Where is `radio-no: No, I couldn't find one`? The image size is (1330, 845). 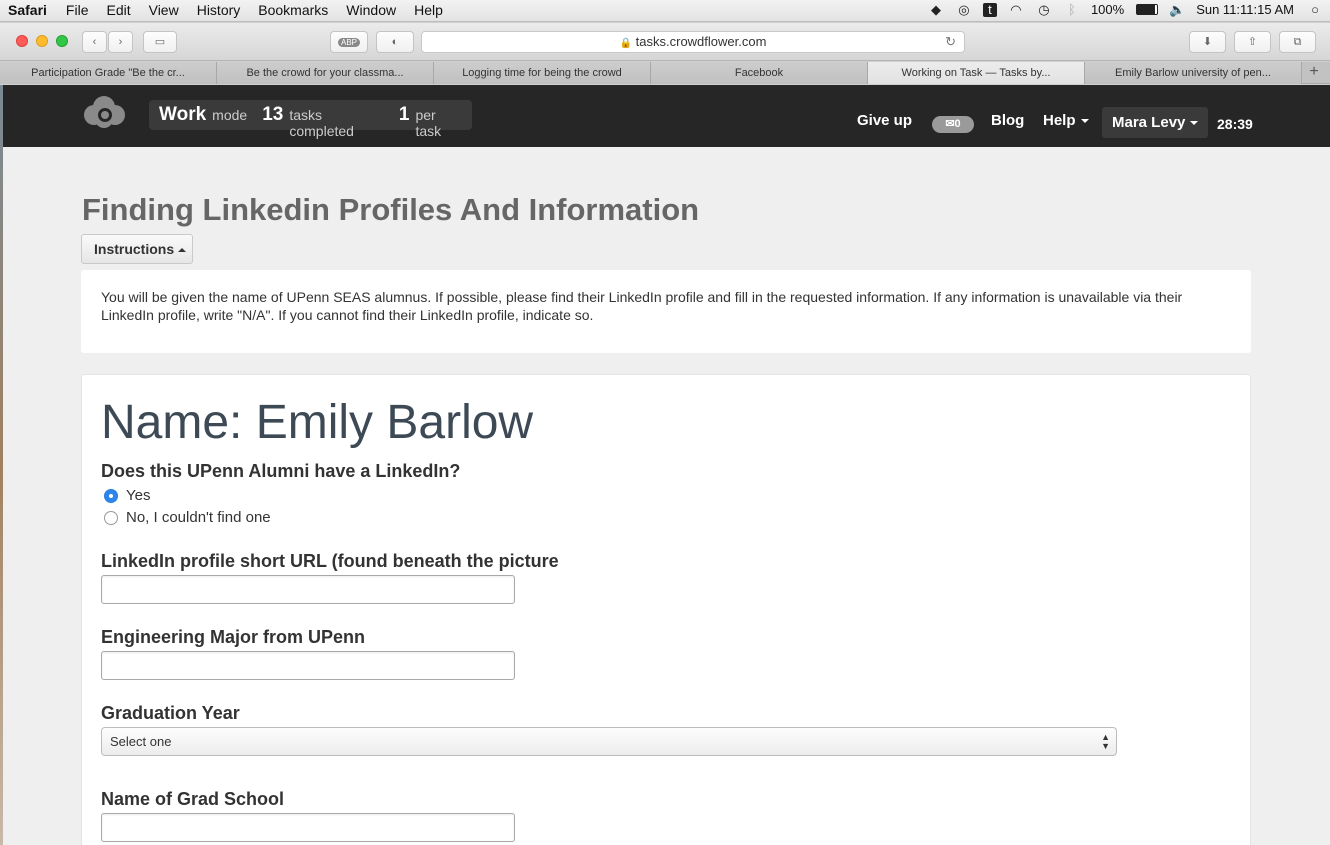
radio-no: No, I couldn't find one is located at coordinates (187, 517).